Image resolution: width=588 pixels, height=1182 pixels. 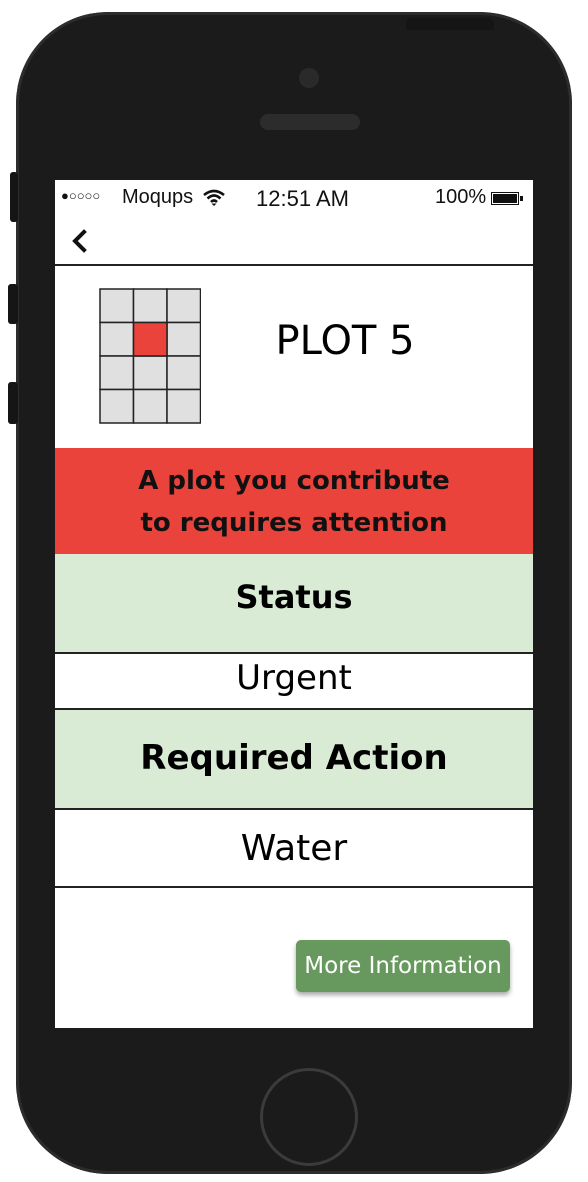 What do you see at coordinates (450, 24) in the screenshot?
I see `power-button` at bounding box center [450, 24].